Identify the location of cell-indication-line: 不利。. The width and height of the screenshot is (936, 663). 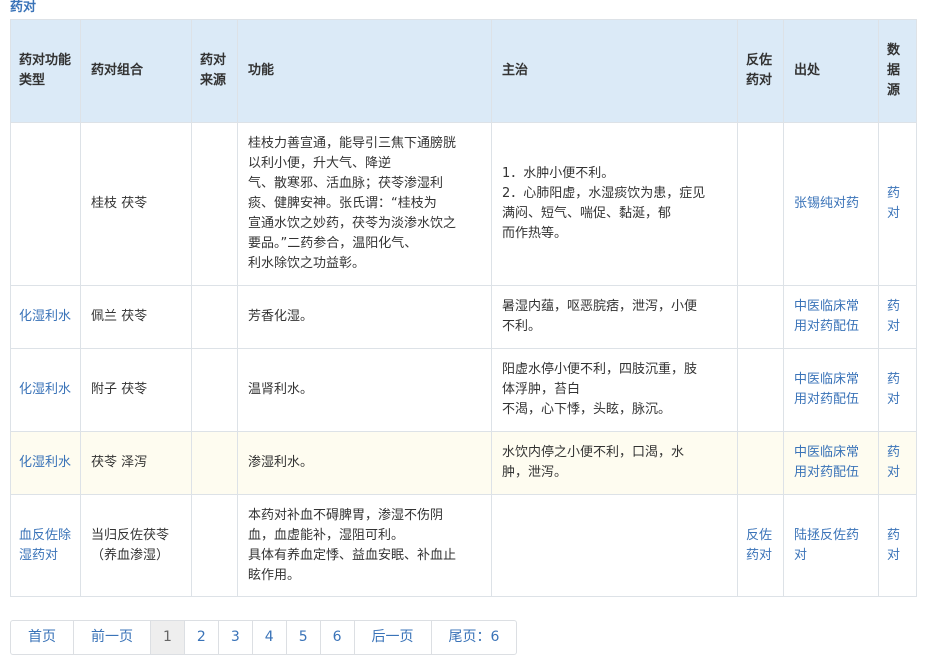
(522, 326).